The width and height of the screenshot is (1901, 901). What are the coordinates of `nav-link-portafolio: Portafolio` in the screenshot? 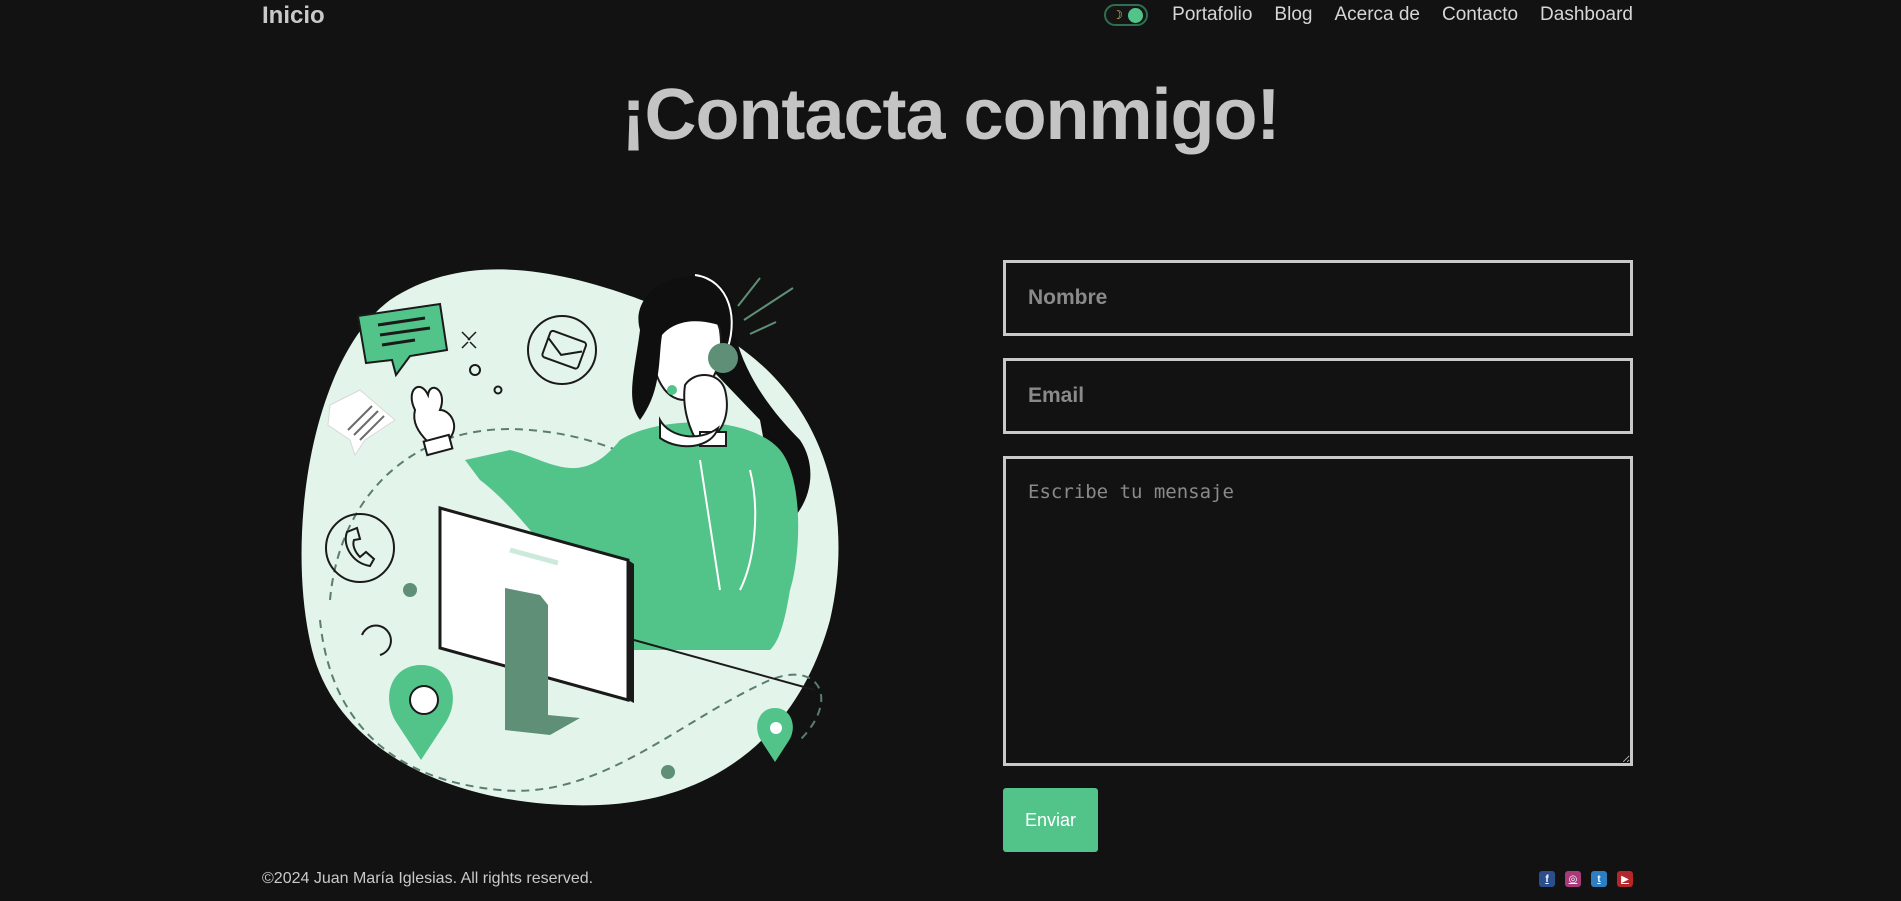 It's located at (1212, 15).